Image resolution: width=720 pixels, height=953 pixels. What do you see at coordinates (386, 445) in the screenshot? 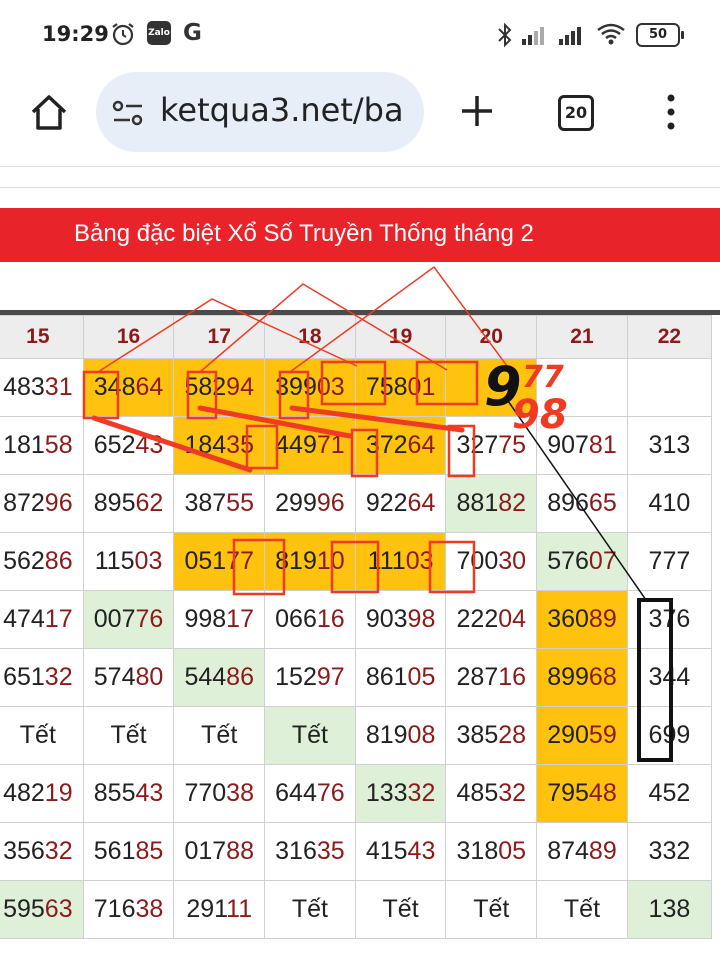
I see `cell-prefix: 372` at bounding box center [386, 445].